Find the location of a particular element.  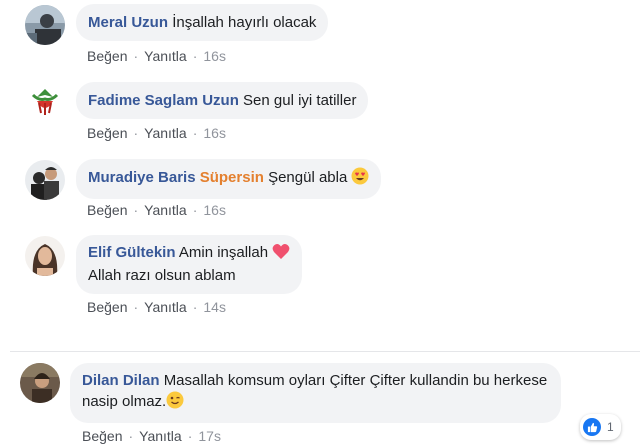

comment-text: Sen gul iyi tatiller is located at coordinates (300, 100).